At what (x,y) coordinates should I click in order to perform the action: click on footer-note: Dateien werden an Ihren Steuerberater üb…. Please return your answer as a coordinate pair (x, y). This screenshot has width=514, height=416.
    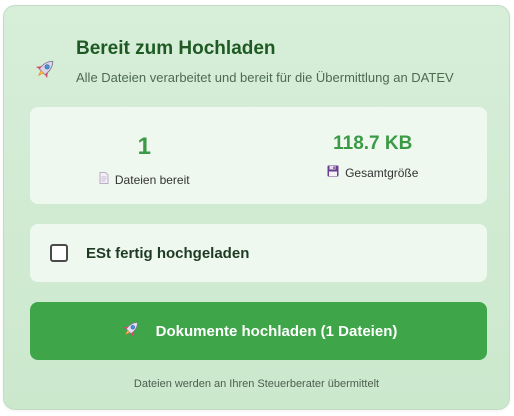
    Looking at the image, I should click on (256, 384).